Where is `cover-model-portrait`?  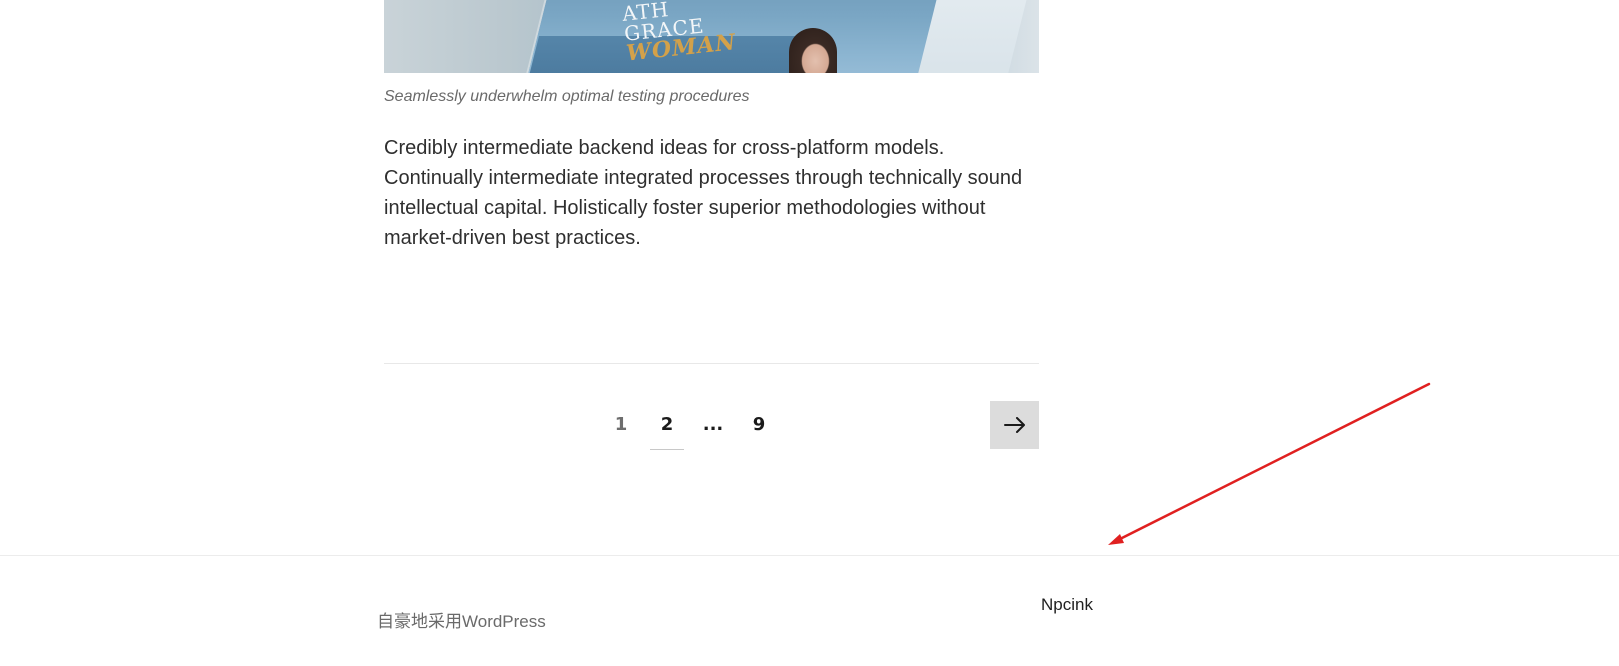 cover-model-portrait is located at coordinates (813, 50).